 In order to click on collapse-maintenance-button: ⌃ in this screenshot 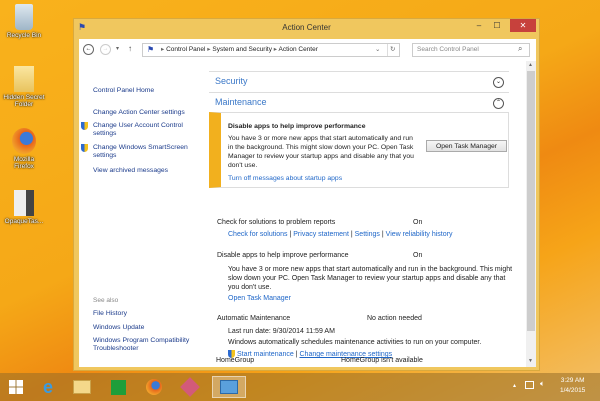, I will do `click(498, 103)`.